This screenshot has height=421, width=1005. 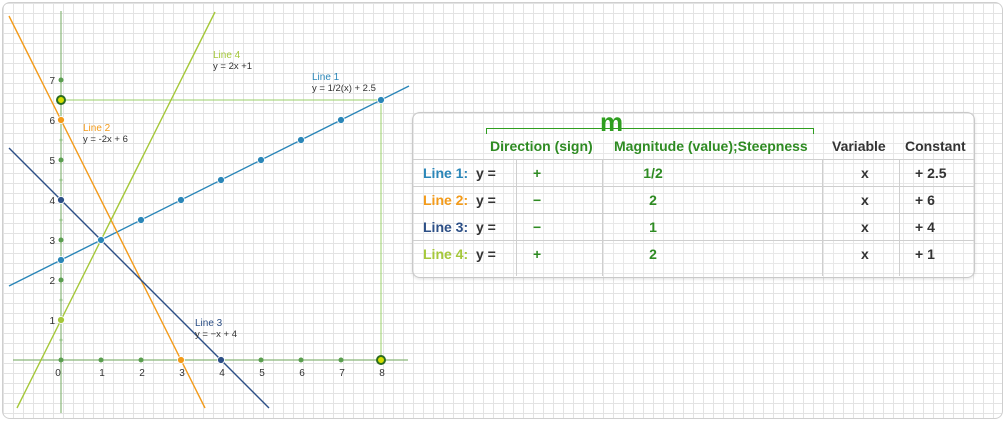 What do you see at coordinates (935, 146) in the screenshot?
I see `header-constant: Constant` at bounding box center [935, 146].